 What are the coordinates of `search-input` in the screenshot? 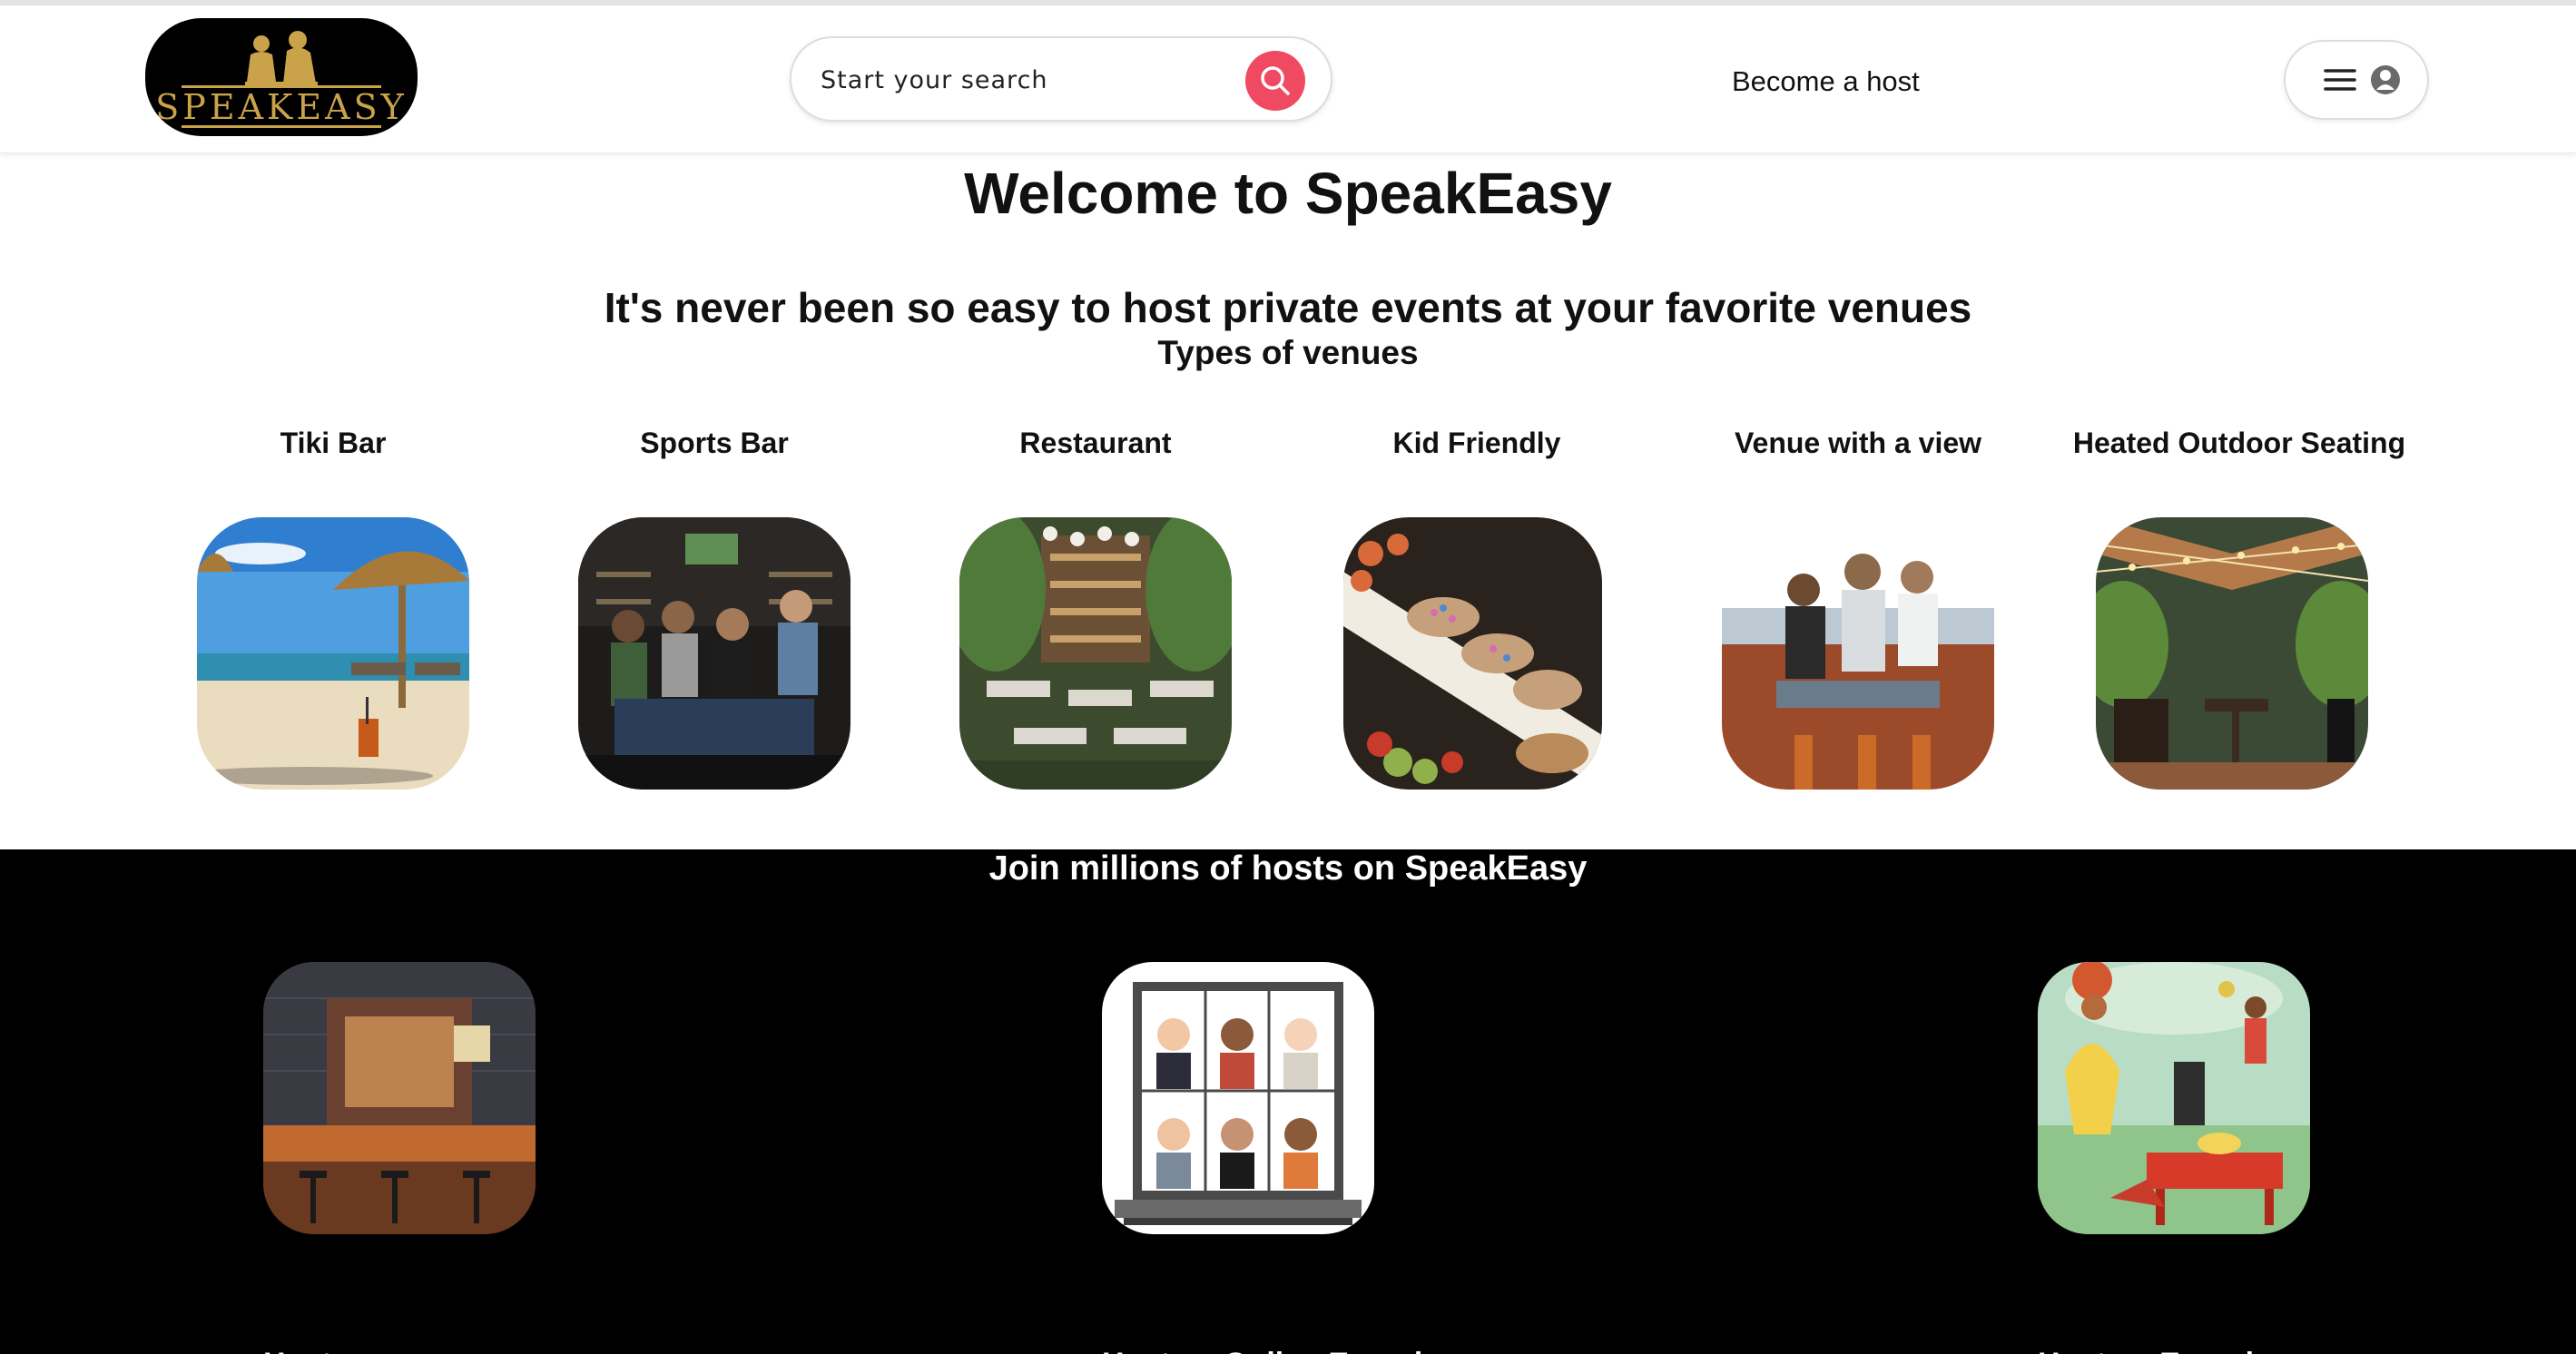 It's located at (1020, 80).